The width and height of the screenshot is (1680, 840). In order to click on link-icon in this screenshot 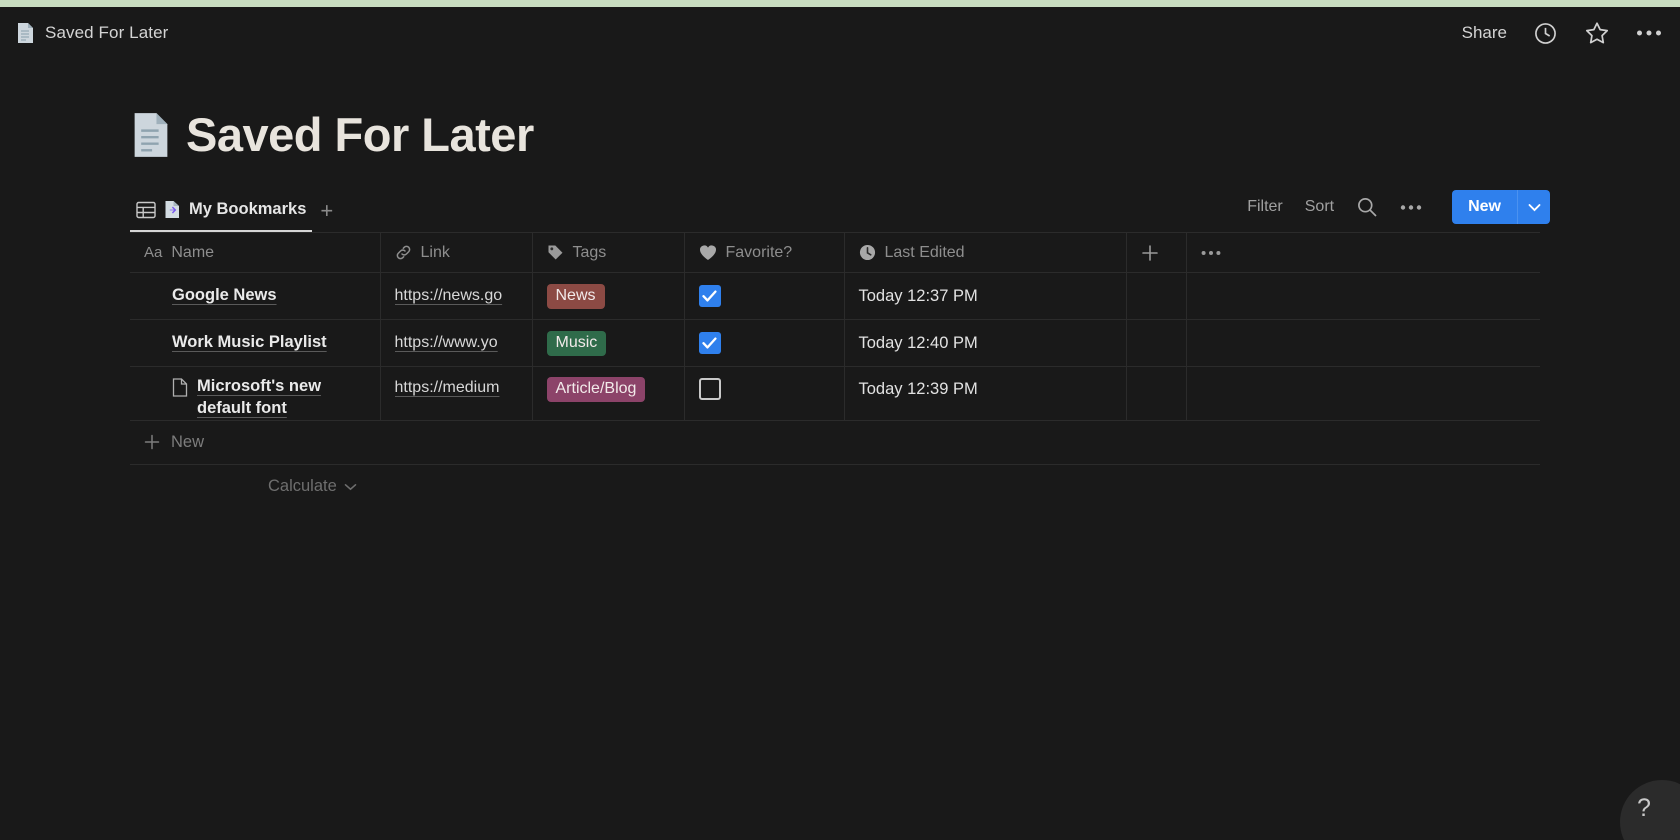, I will do `click(403, 252)`.